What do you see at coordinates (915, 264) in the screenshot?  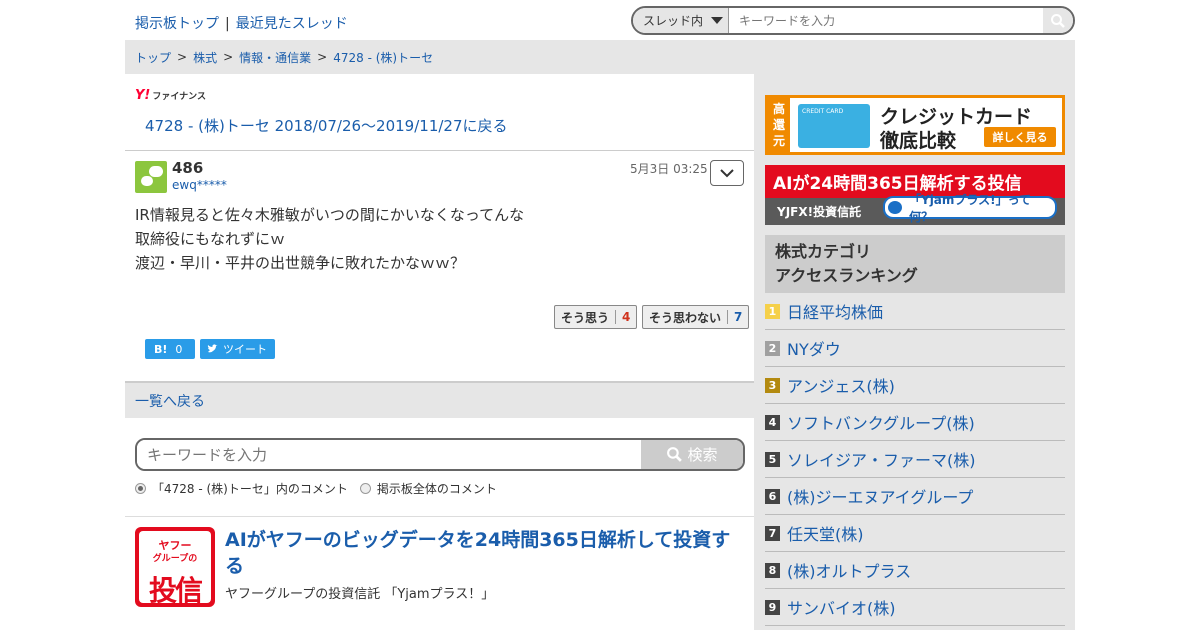 I see `ranking-header: 株式カテゴリ アクセスランキング` at bounding box center [915, 264].